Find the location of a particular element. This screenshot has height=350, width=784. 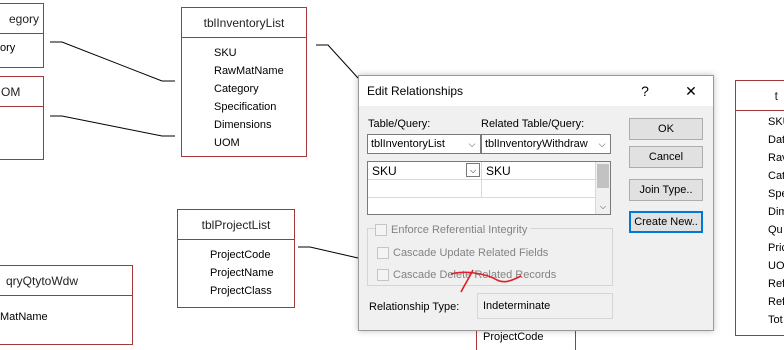

enforce-integrity-label: Enforce Referential Integrity is located at coordinates (459, 230).